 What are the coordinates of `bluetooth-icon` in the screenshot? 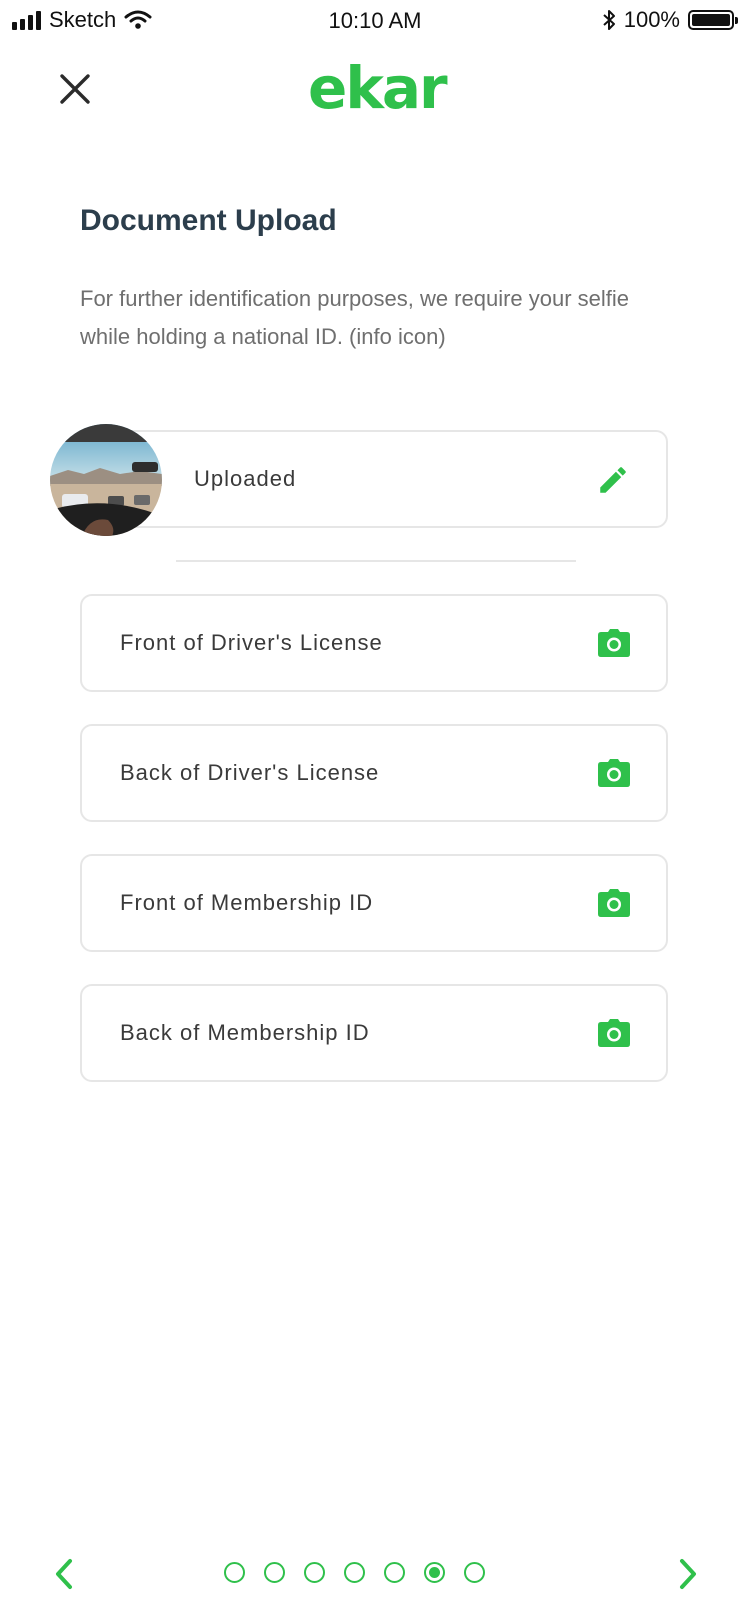 It's located at (609, 20).